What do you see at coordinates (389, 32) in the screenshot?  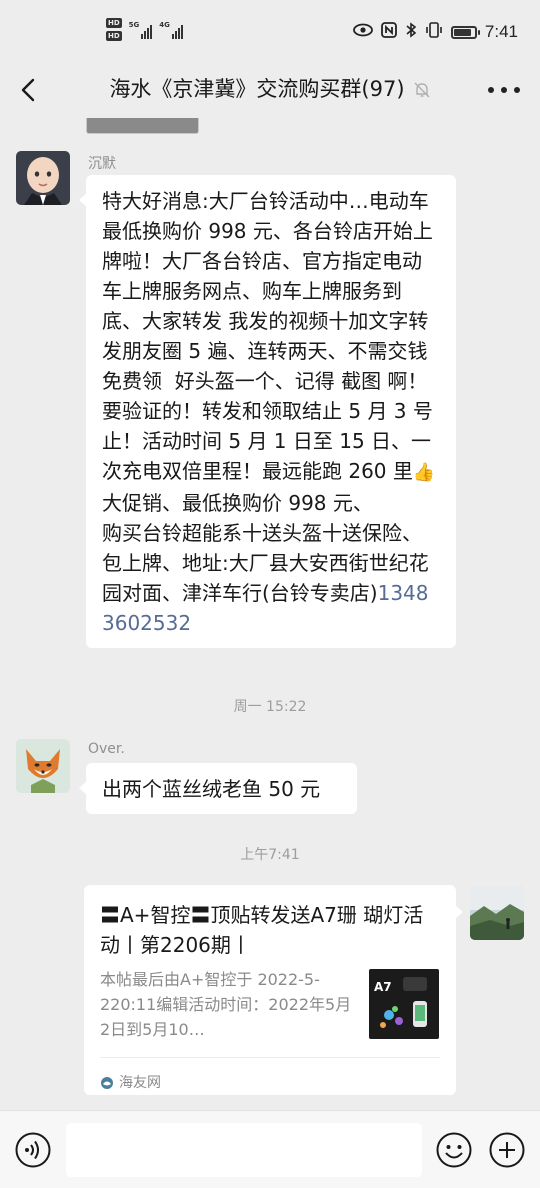 I see `nfc-icon` at bounding box center [389, 32].